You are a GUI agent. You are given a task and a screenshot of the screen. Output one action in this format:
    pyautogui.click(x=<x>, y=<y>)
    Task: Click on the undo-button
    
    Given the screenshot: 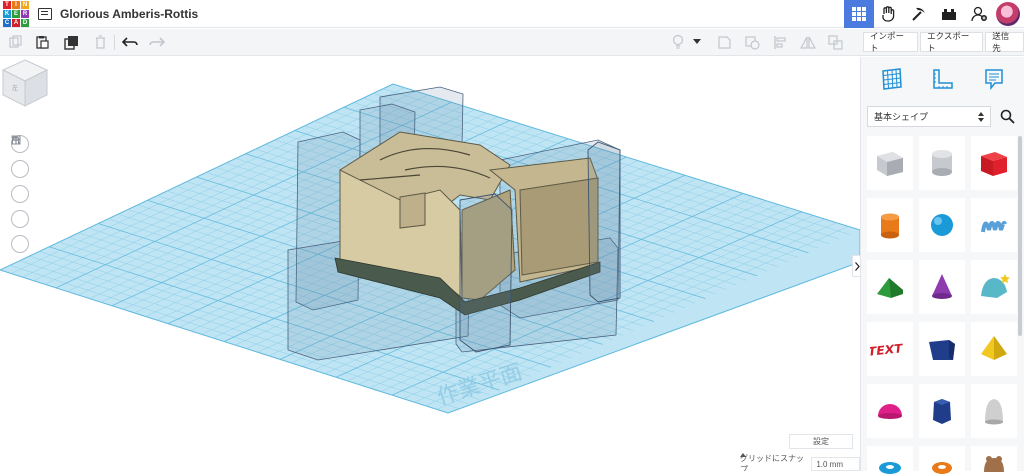 What is the action you would take?
    pyautogui.click(x=130, y=42)
    